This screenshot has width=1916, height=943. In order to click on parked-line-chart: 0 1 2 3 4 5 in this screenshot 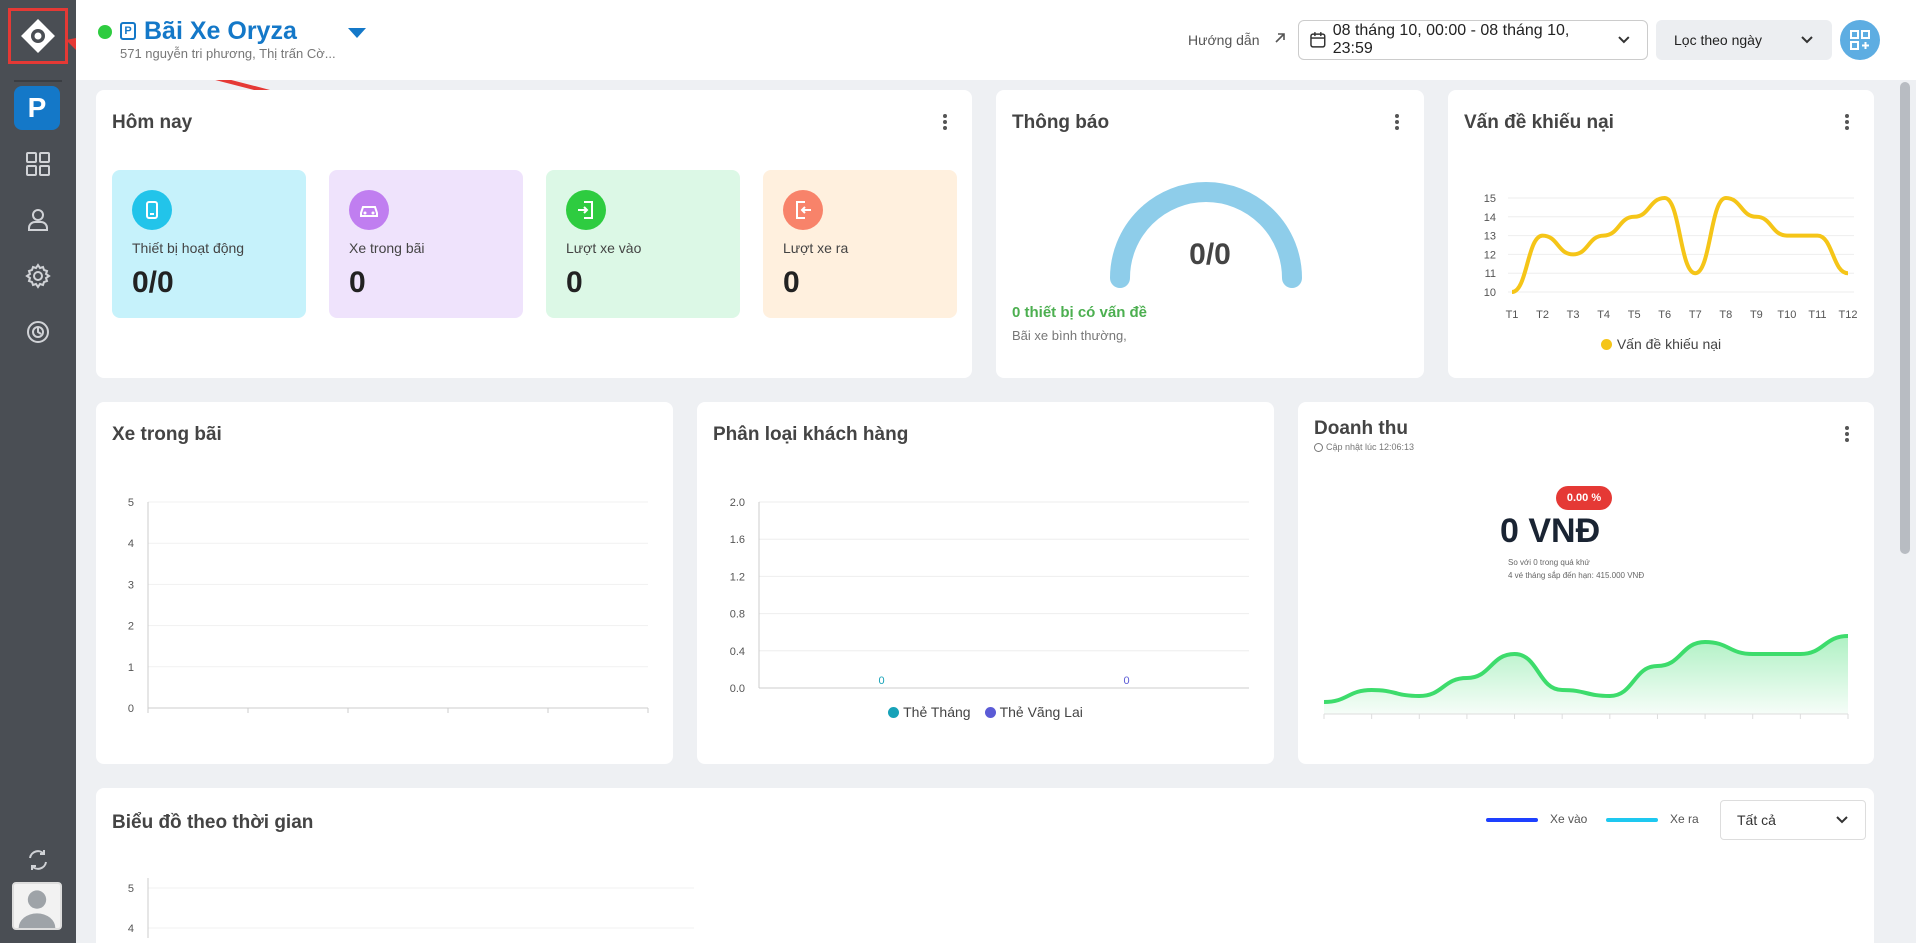, I will do `click(388, 606)`.